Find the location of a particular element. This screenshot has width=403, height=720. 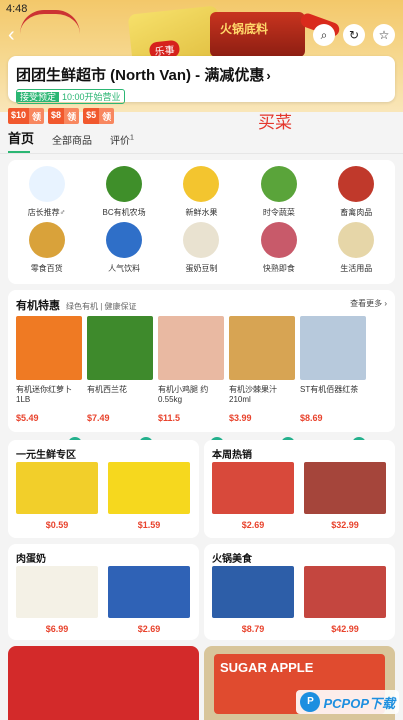

product-list: $0.59 $1.59 is located at coordinates (103, 496).